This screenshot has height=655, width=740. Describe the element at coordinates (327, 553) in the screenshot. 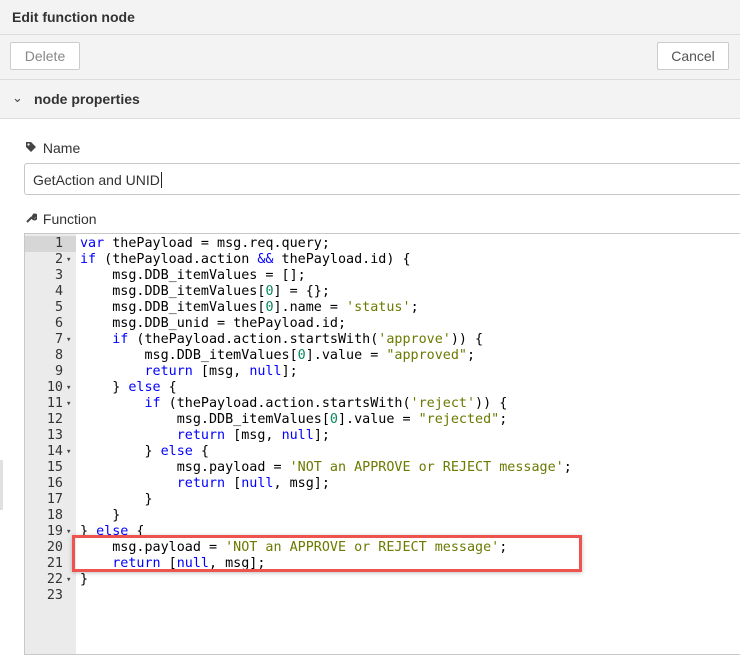

I see `highlight-annotation-box` at that location.